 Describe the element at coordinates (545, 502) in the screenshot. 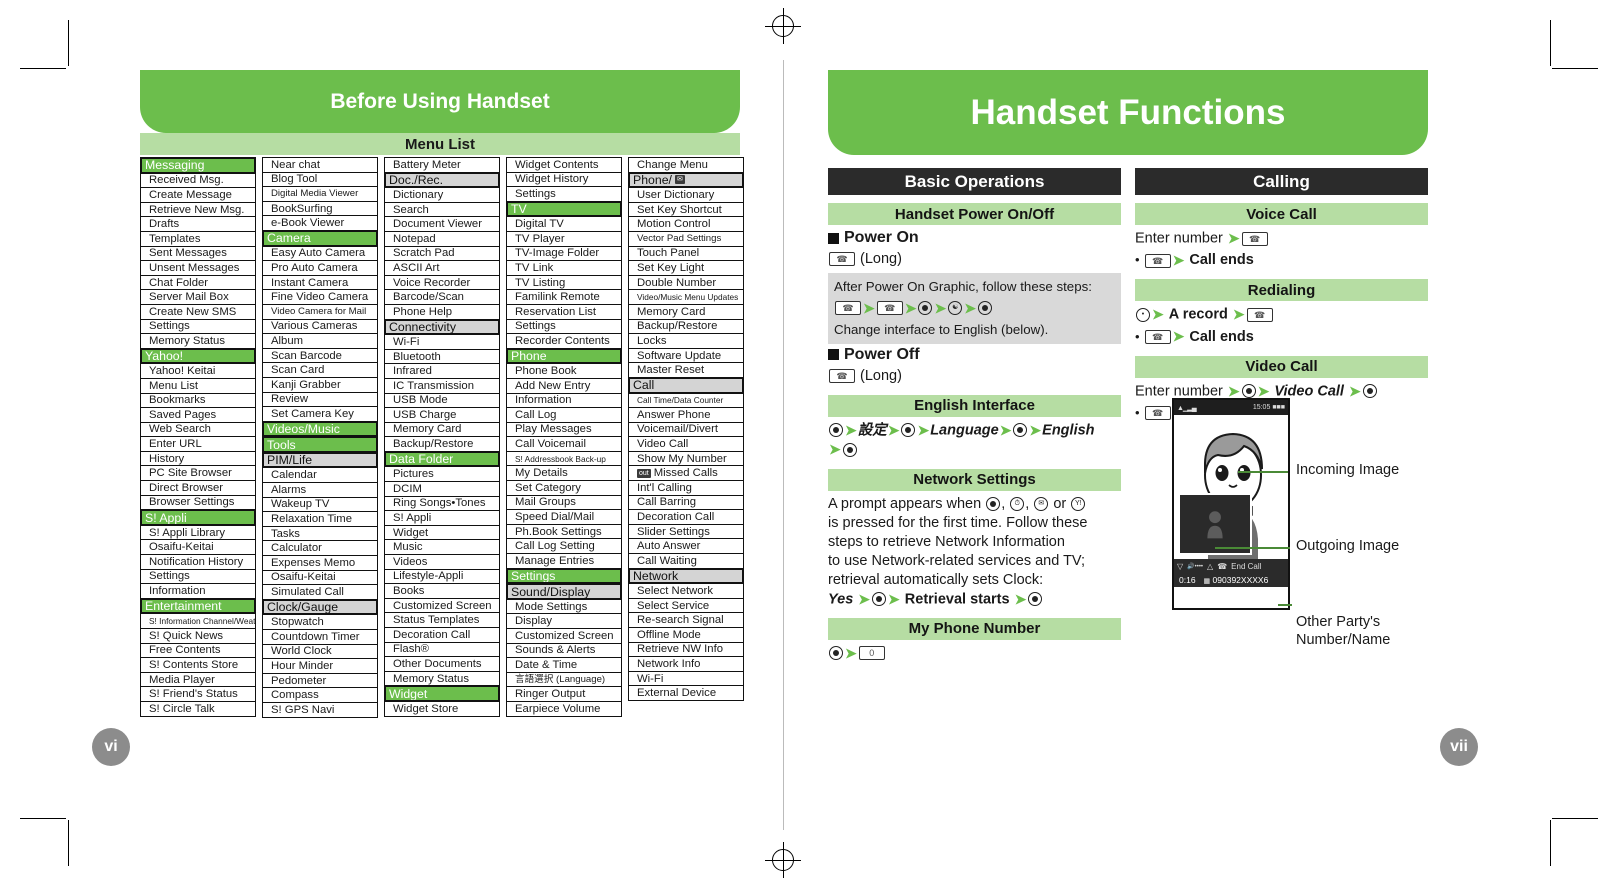

I see `menu-item-label: Mail Groups` at that location.